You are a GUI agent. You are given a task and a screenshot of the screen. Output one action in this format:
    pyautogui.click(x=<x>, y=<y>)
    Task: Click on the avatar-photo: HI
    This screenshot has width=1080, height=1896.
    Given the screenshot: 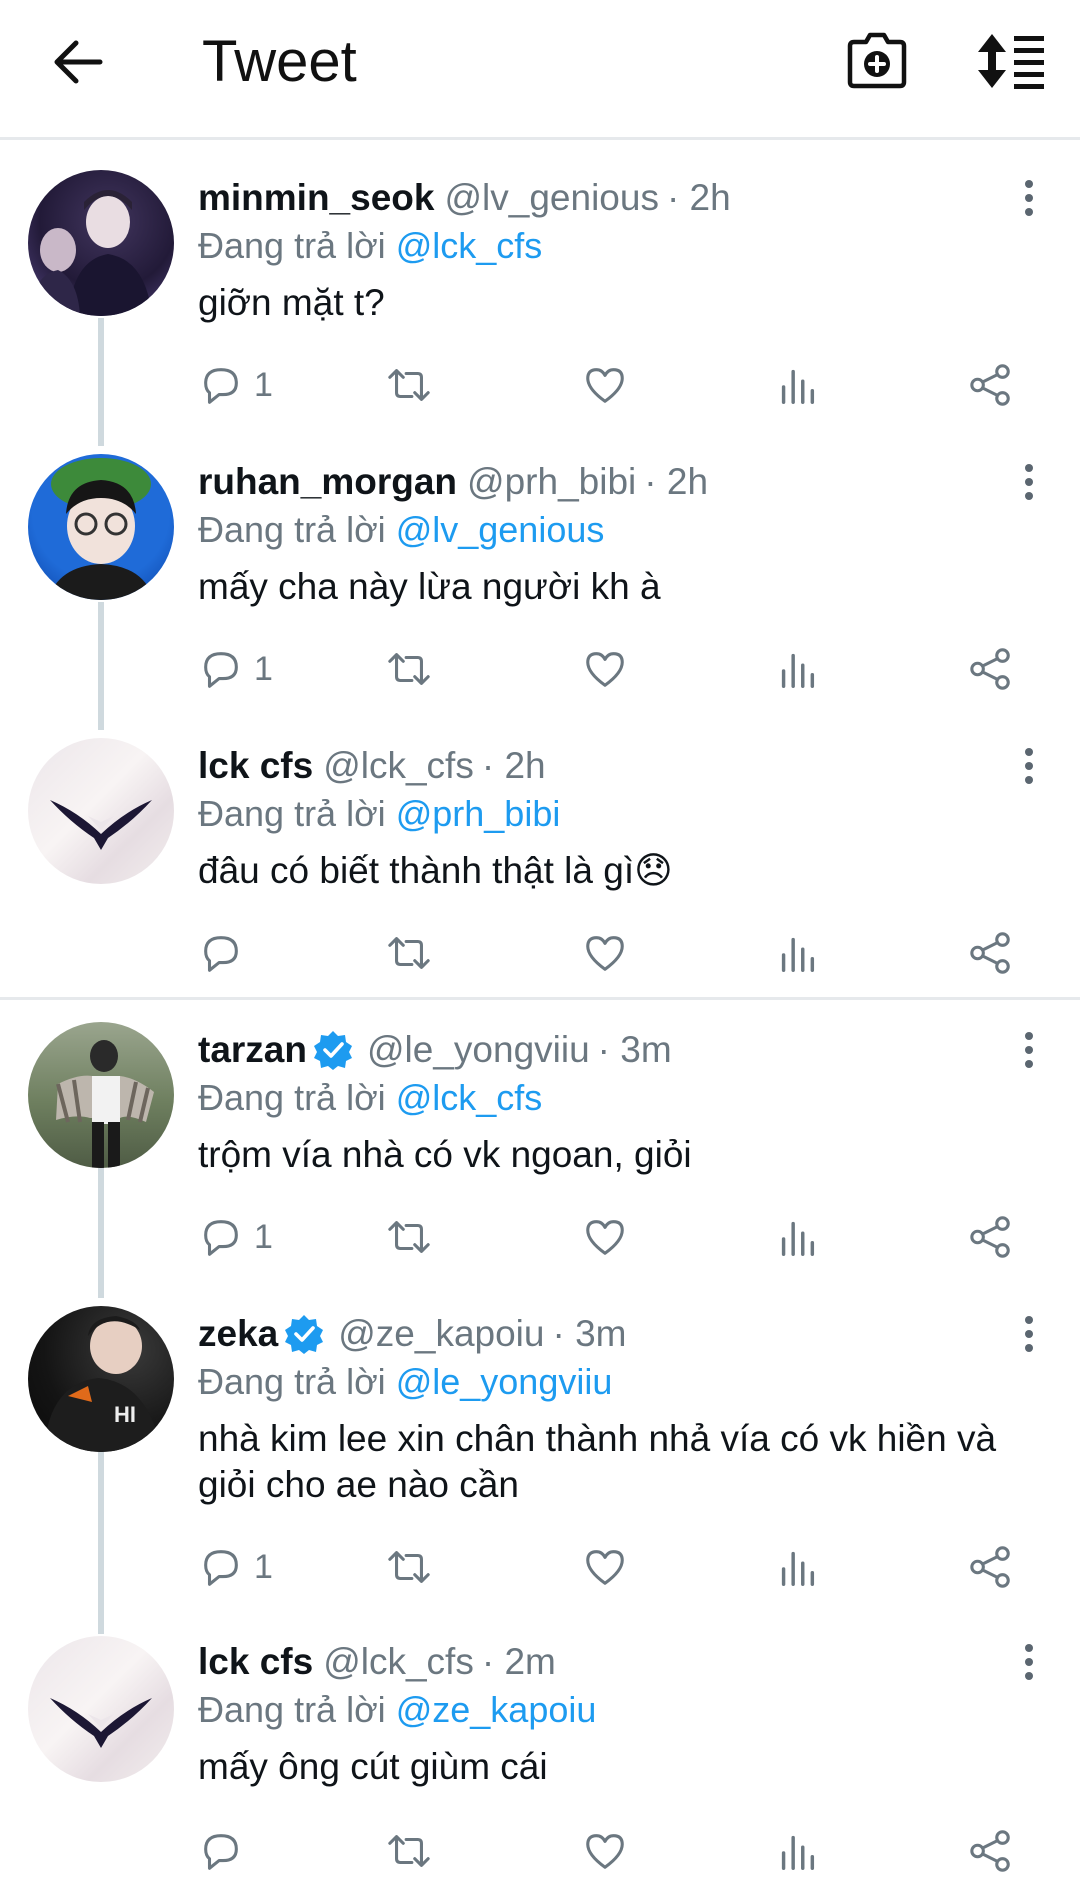 What is the action you would take?
    pyautogui.click(x=103, y=1384)
    